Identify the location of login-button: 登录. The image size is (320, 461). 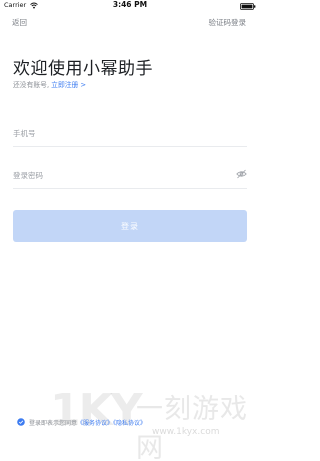
(130, 226).